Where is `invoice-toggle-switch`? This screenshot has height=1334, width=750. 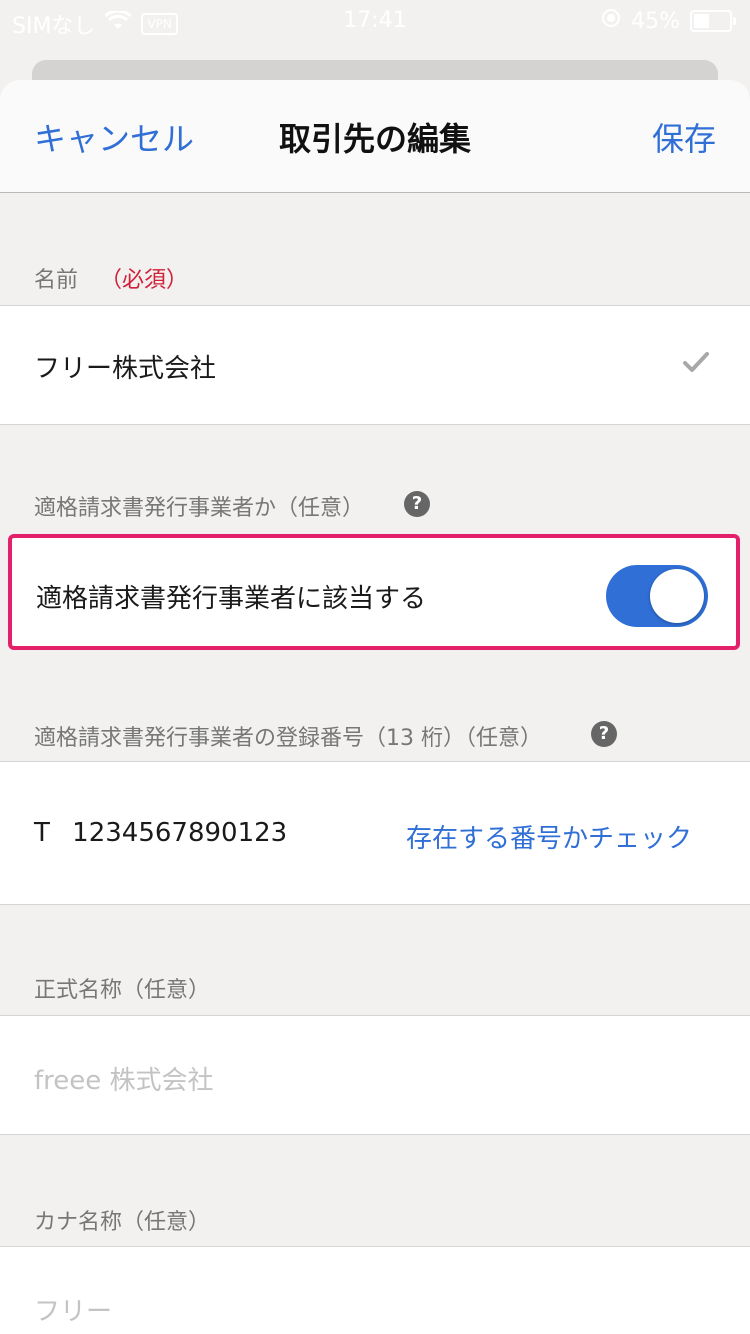
invoice-toggle-switch is located at coordinates (657, 596).